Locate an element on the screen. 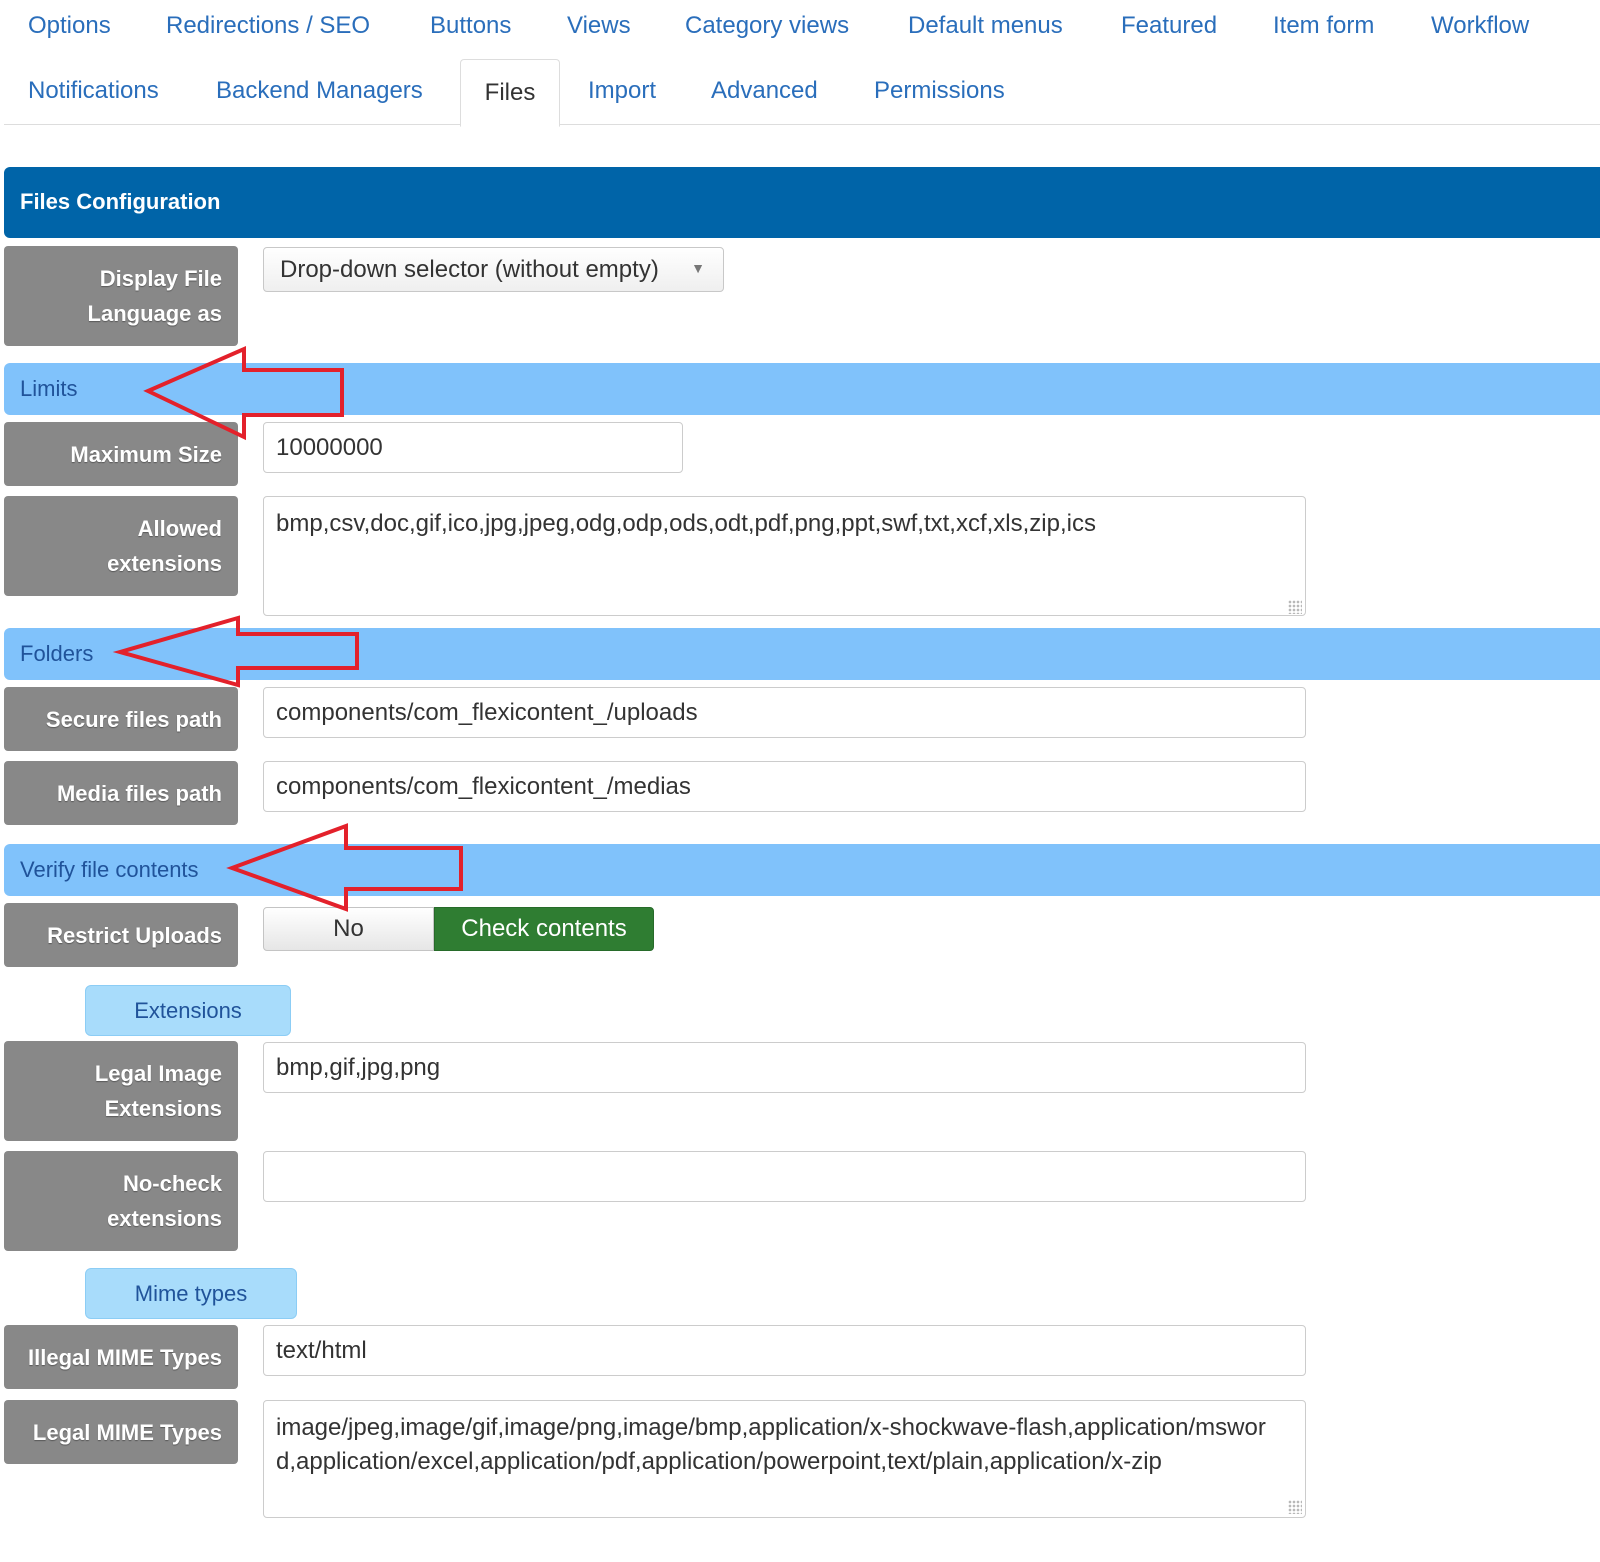 The height and width of the screenshot is (1562, 1600). restrict-uploads-check-contents-button: Check contents is located at coordinates (544, 929).